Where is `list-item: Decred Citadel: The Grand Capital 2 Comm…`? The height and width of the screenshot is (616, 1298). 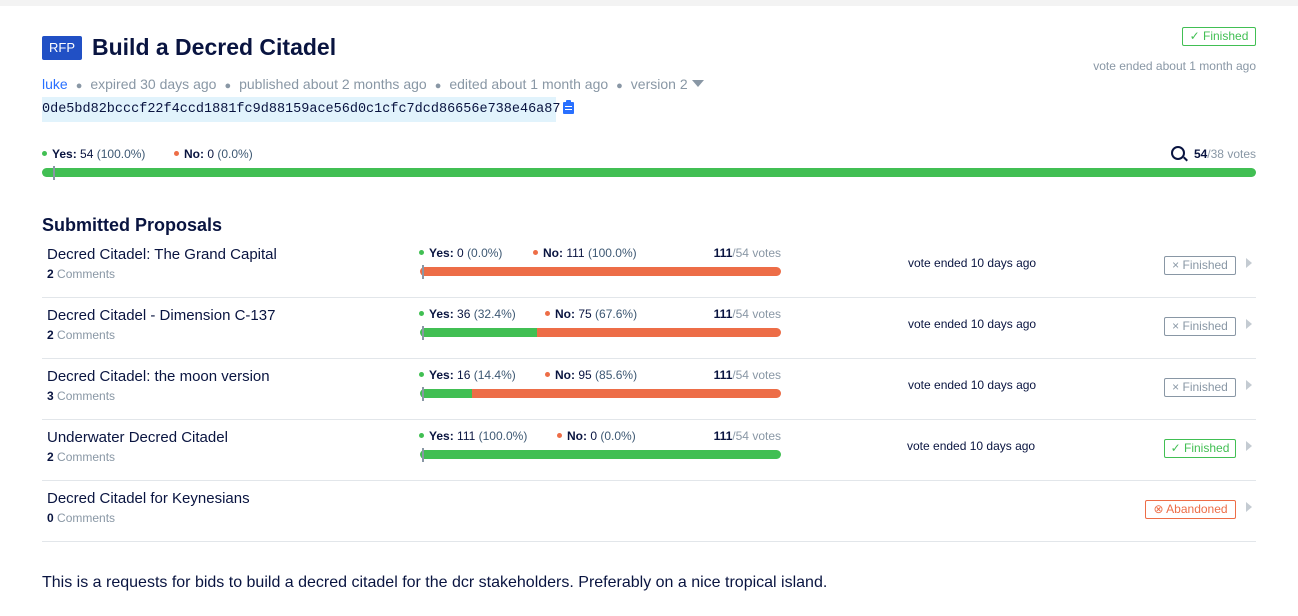 list-item: Decred Citadel: The Grand Capital 2 Comm… is located at coordinates (649, 267).